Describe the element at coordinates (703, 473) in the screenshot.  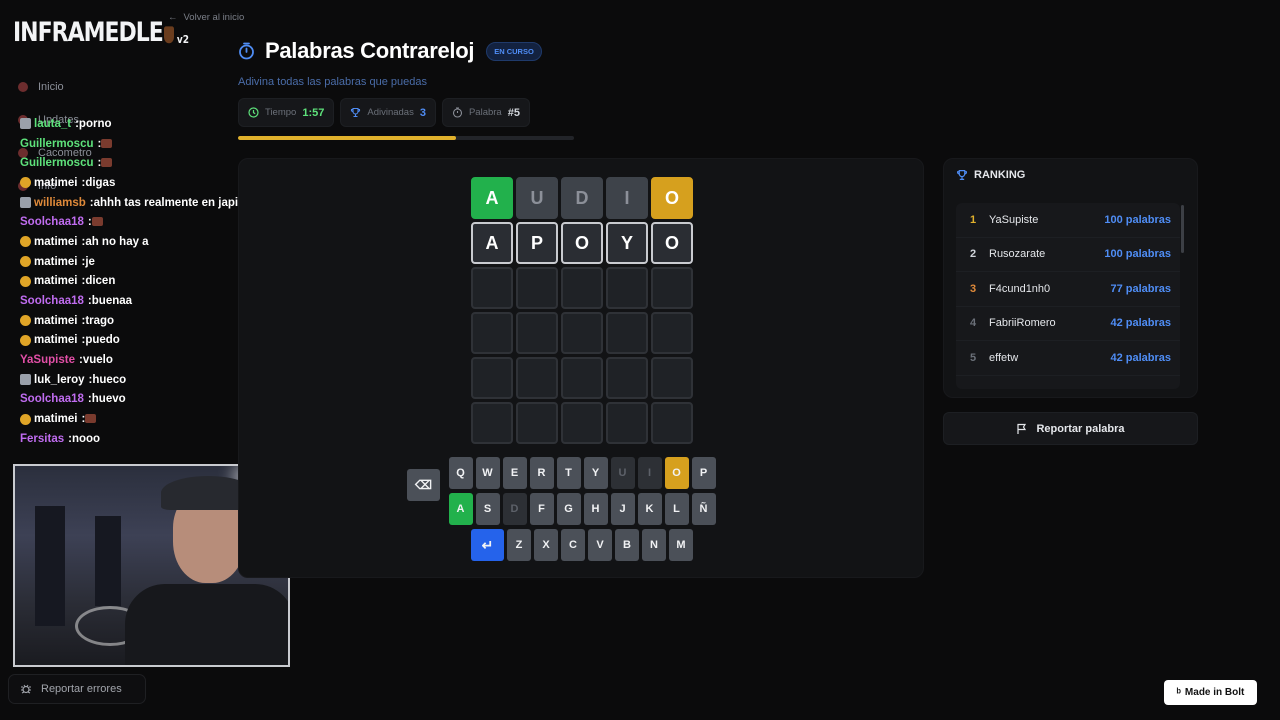
I see `key-p: P` at that location.